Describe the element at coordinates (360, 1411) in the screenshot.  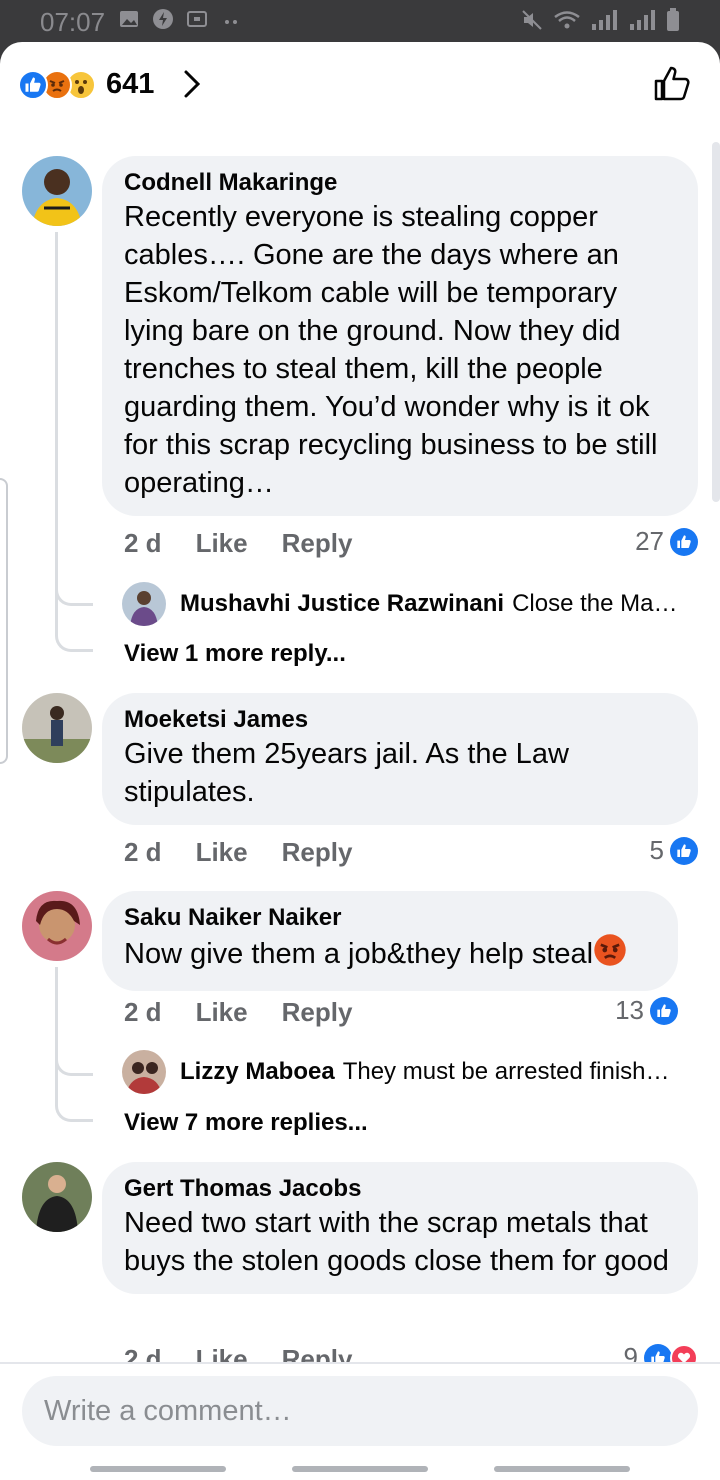
I see `comment-input` at that location.